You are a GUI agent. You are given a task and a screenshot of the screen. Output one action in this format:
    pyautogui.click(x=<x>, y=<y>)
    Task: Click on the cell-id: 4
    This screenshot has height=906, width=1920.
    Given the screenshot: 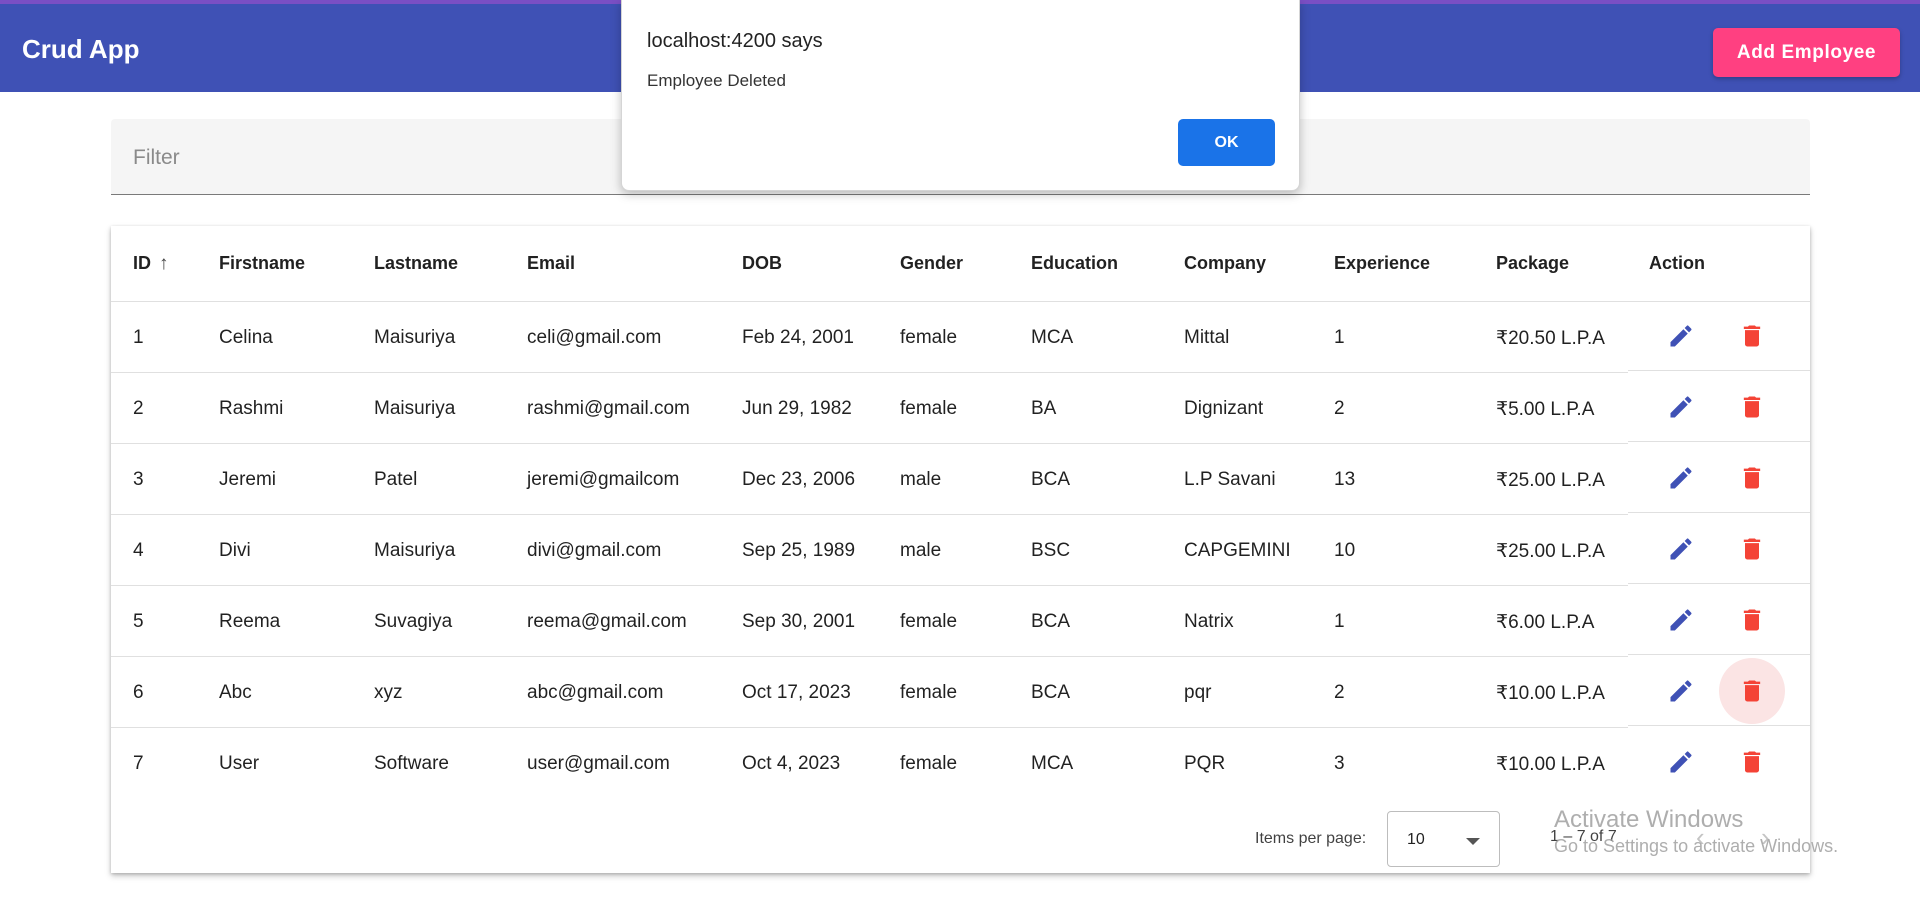 What is the action you would take?
    pyautogui.click(x=138, y=550)
    